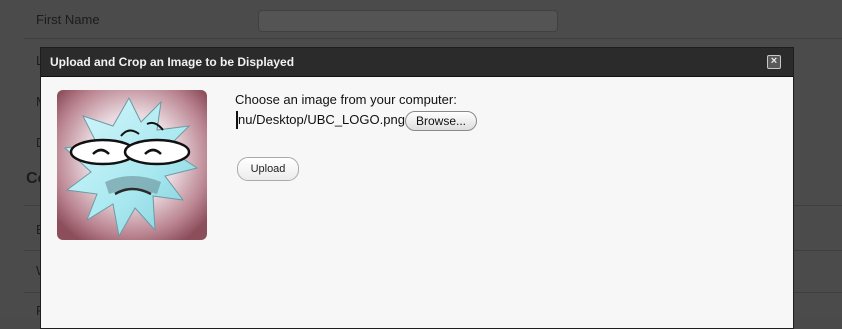  I want to click on close-icon: ×, so click(774, 61).